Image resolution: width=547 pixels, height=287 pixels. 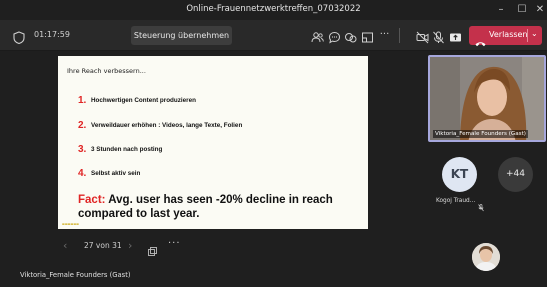 I want to click on participant-avatar: KT, so click(x=459, y=174).